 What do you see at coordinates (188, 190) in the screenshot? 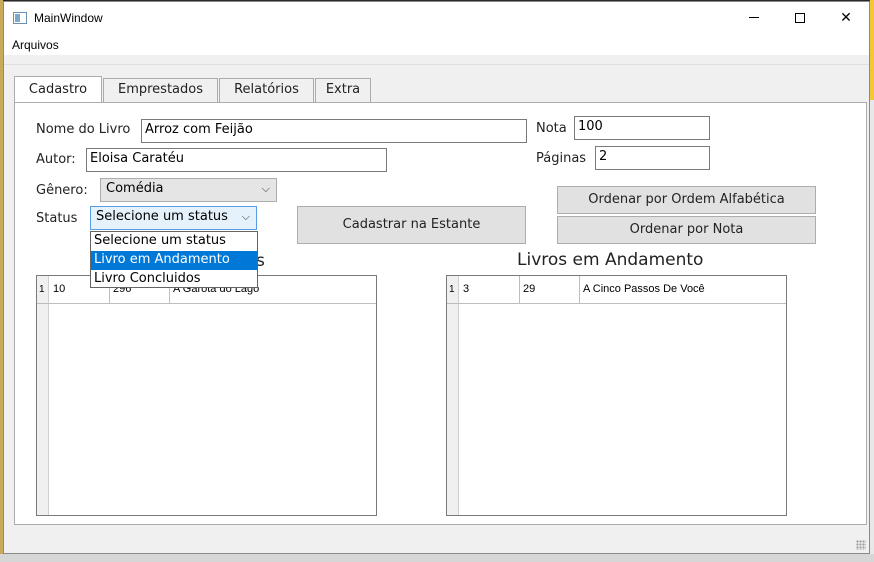
I see `genre-select: Comédia ⌵` at bounding box center [188, 190].